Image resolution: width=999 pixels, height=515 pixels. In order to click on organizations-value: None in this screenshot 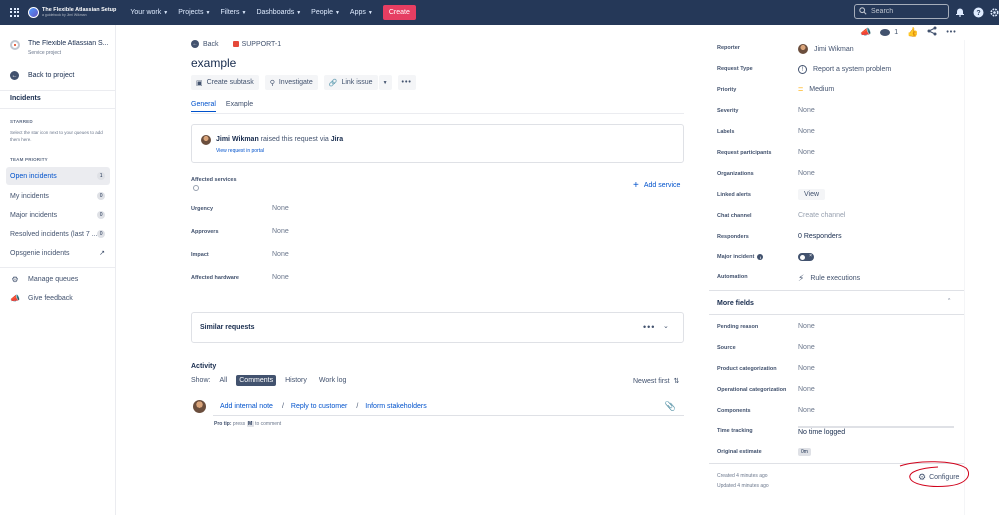, I will do `click(806, 173)`.